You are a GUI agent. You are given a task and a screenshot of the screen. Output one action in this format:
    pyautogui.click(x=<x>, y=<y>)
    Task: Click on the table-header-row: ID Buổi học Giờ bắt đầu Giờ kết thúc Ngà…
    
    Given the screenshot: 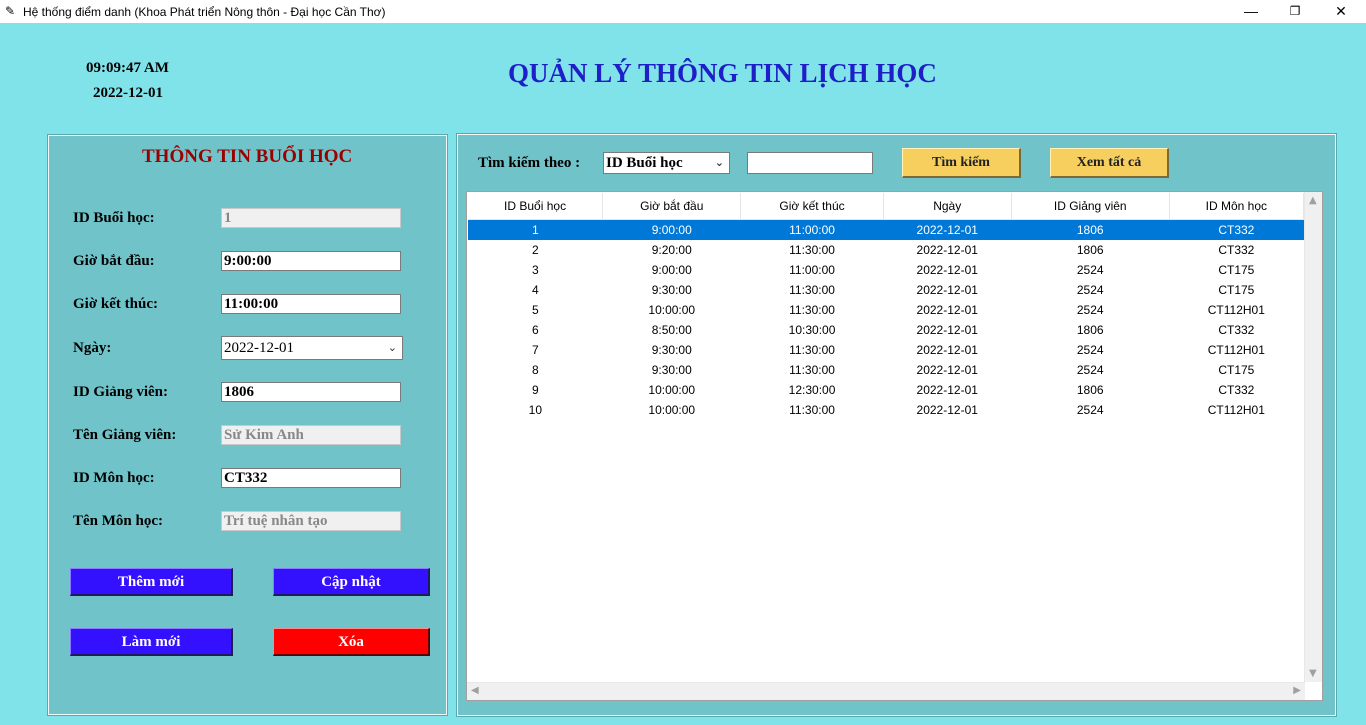 What is the action you would take?
    pyautogui.click(x=886, y=206)
    